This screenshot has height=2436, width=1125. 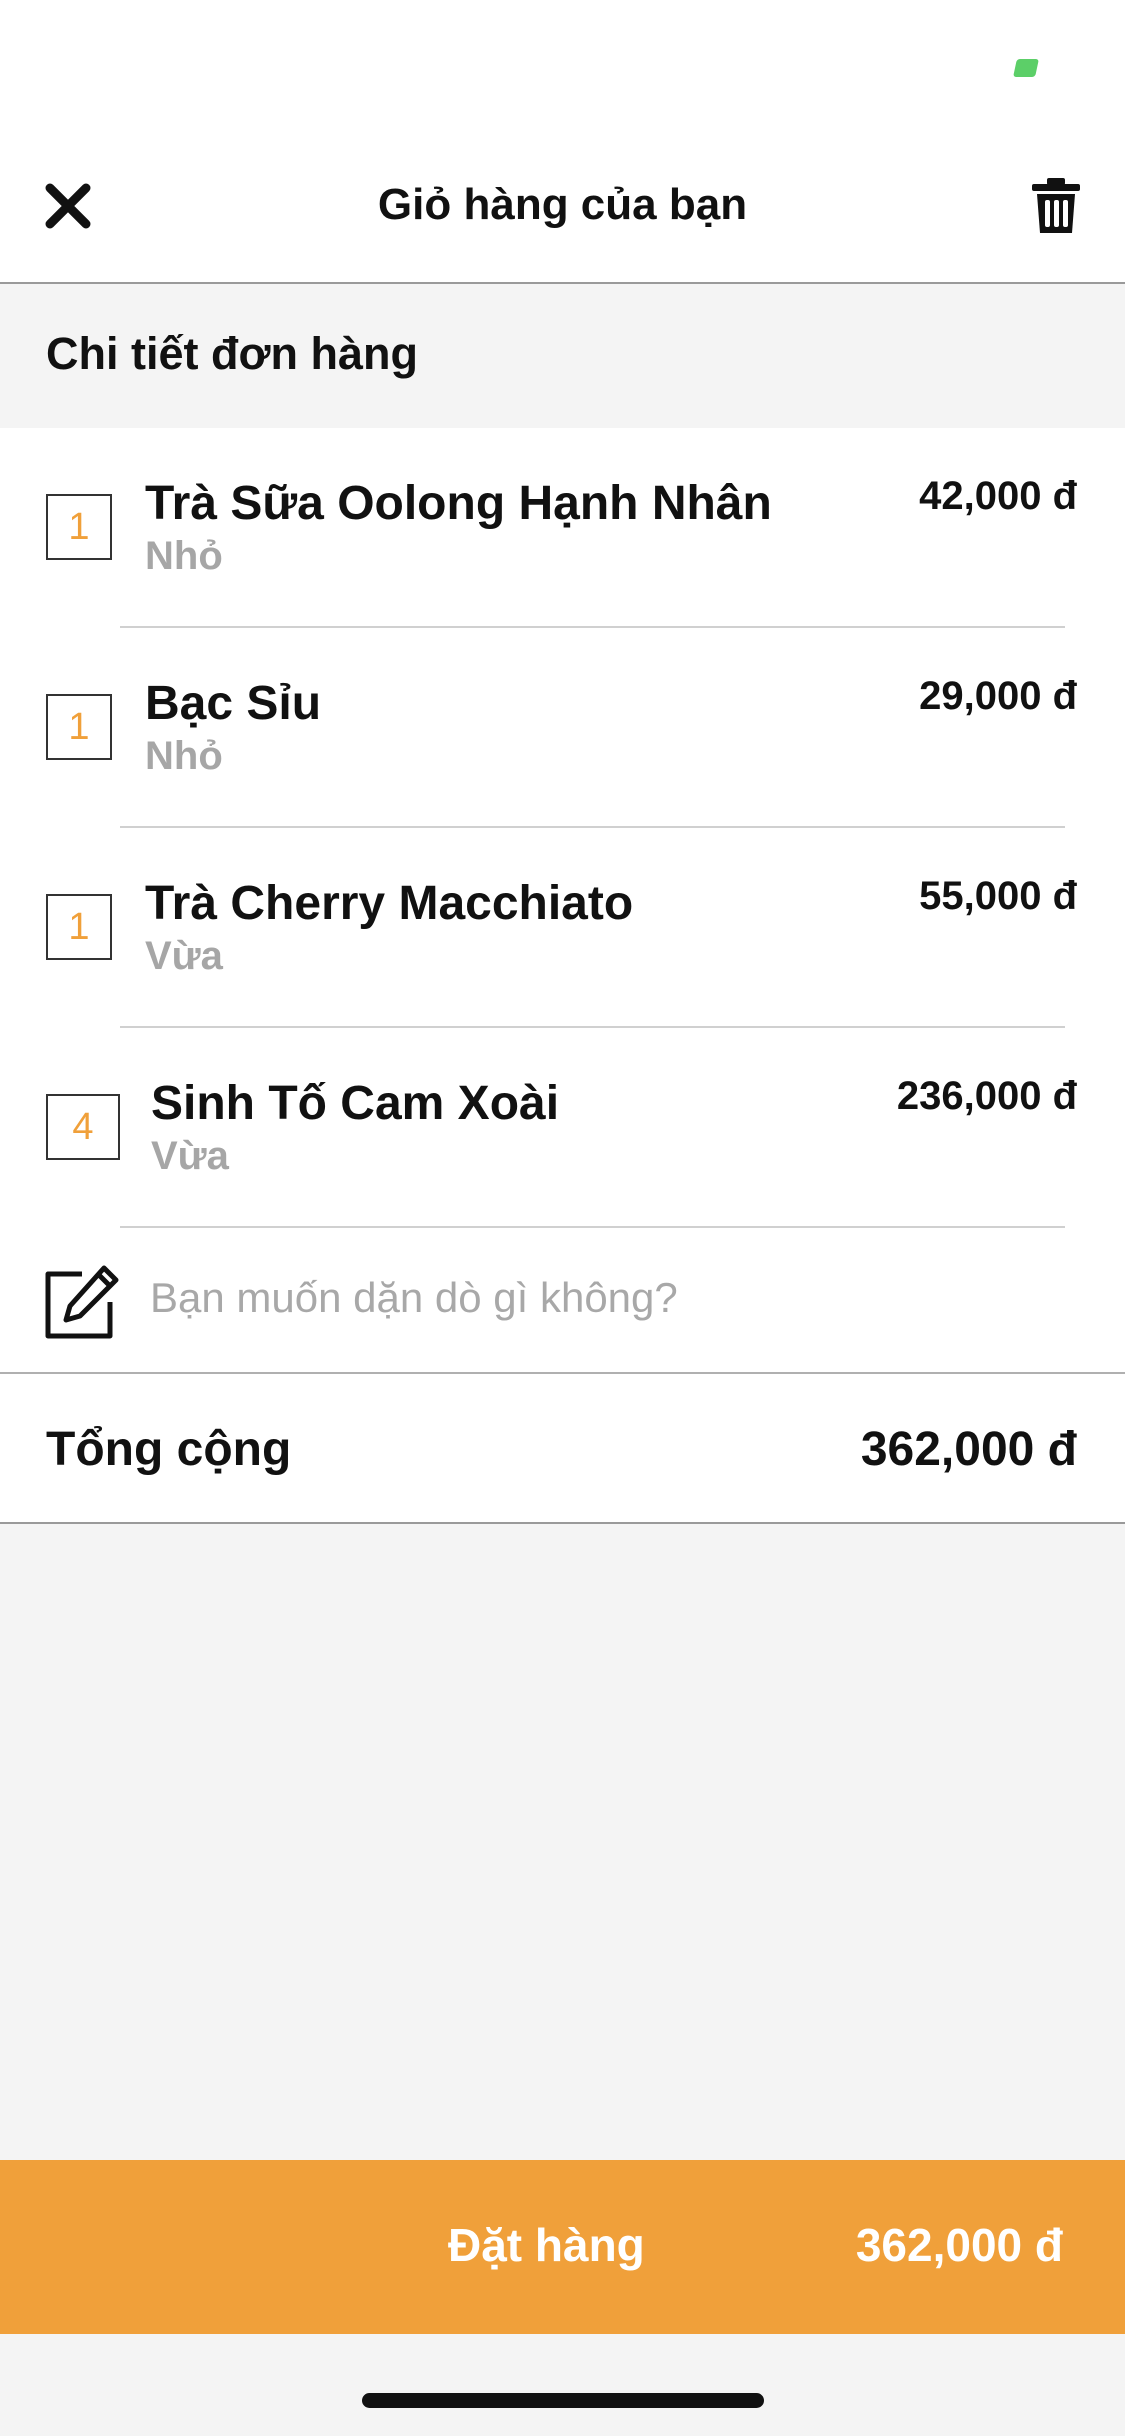 I want to click on page-title: Giỏ hàng của bạn, so click(x=562, y=204).